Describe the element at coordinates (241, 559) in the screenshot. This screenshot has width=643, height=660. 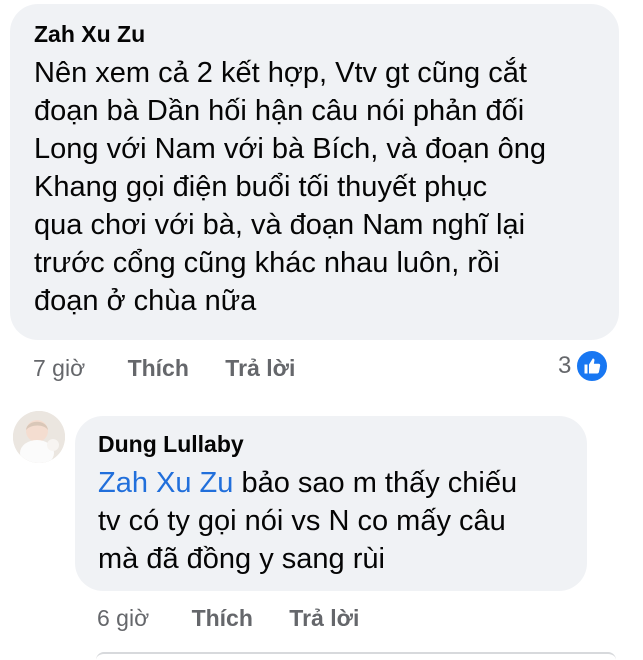
I see `reply-text-line: mà đã đồng y sang rùi` at that location.